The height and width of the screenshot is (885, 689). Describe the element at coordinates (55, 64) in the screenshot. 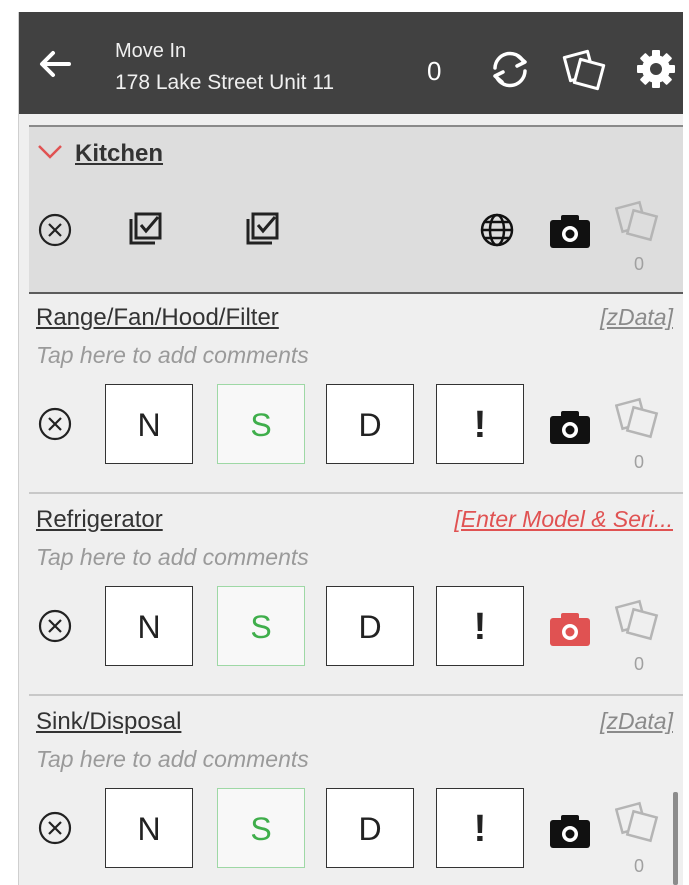

I see `back-arrow-icon` at that location.